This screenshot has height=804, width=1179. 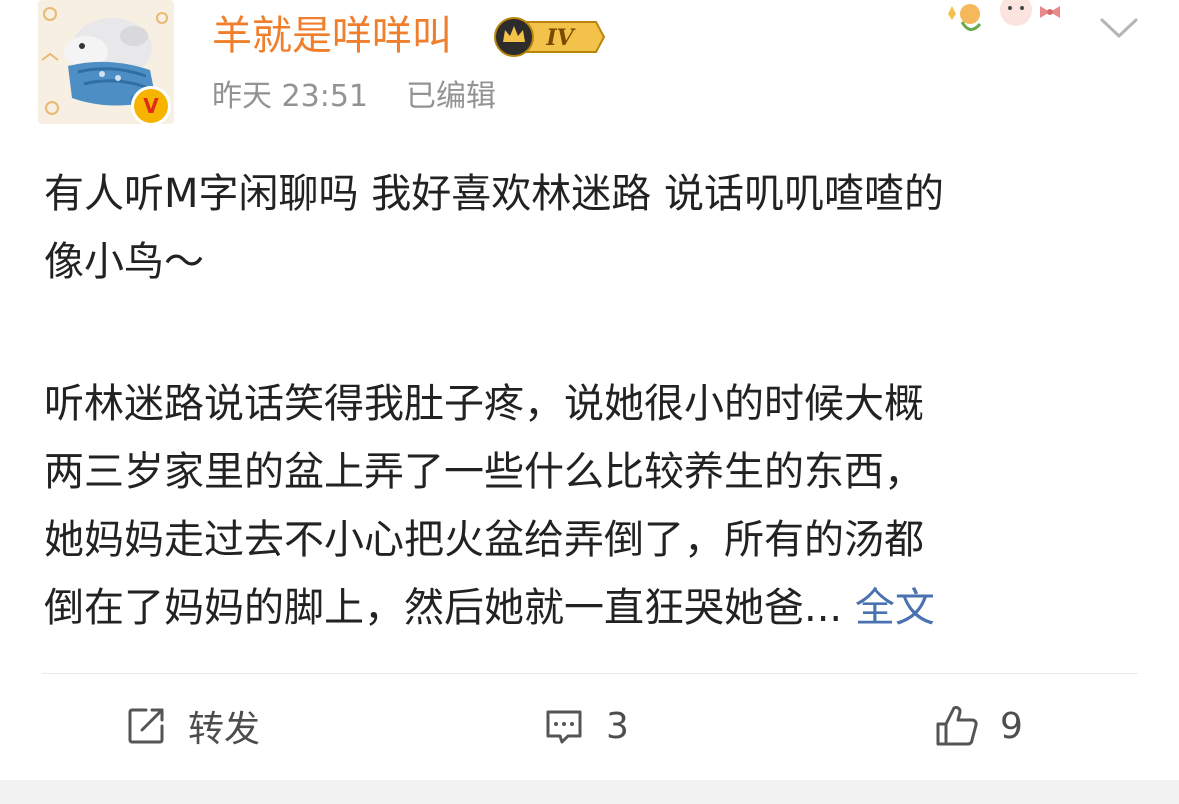 What do you see at coordinates (146, 726) in the screenshot?
I see `share-edit-icon` at bounding box center [146, 726].